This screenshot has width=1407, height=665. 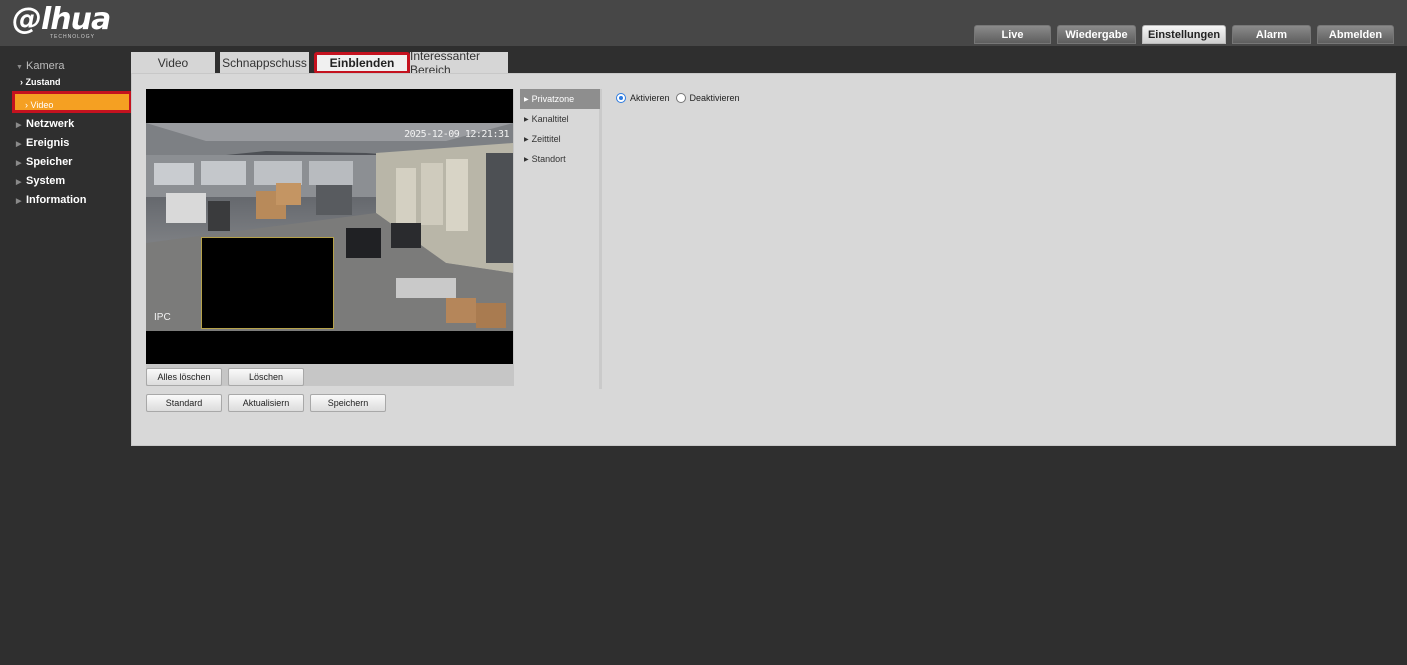 What do you see at coordinates (72, 181) in the screenshot?
I see `sidebar-section-system: ▶ System` at bounding box center [72, 181].